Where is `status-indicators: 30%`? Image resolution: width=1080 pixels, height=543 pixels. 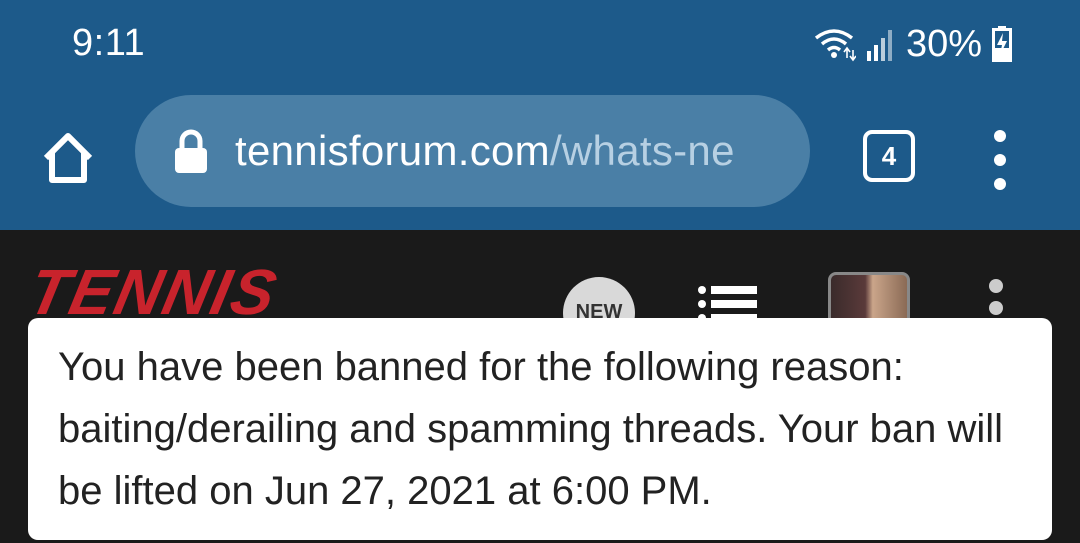 status-indicators: 30% is located at coordinates (912, 44).